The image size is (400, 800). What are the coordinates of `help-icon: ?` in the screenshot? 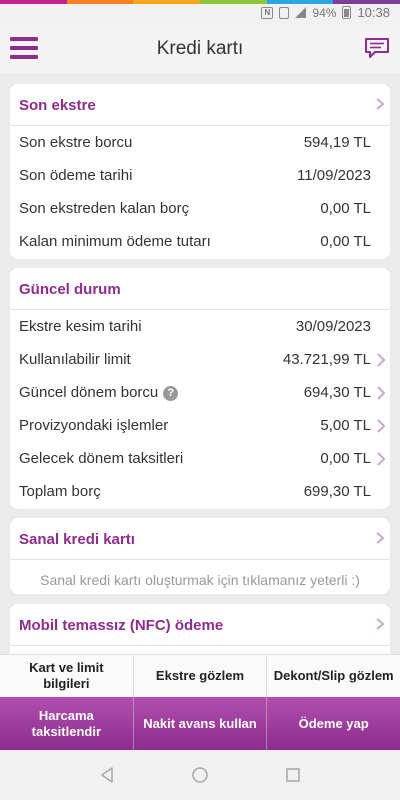 It's located at (171, 393).